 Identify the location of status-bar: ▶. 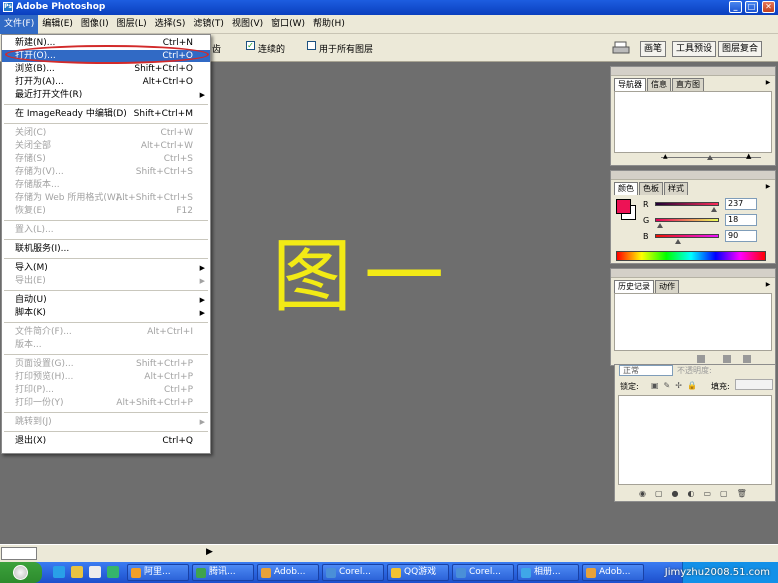
(389, 553).